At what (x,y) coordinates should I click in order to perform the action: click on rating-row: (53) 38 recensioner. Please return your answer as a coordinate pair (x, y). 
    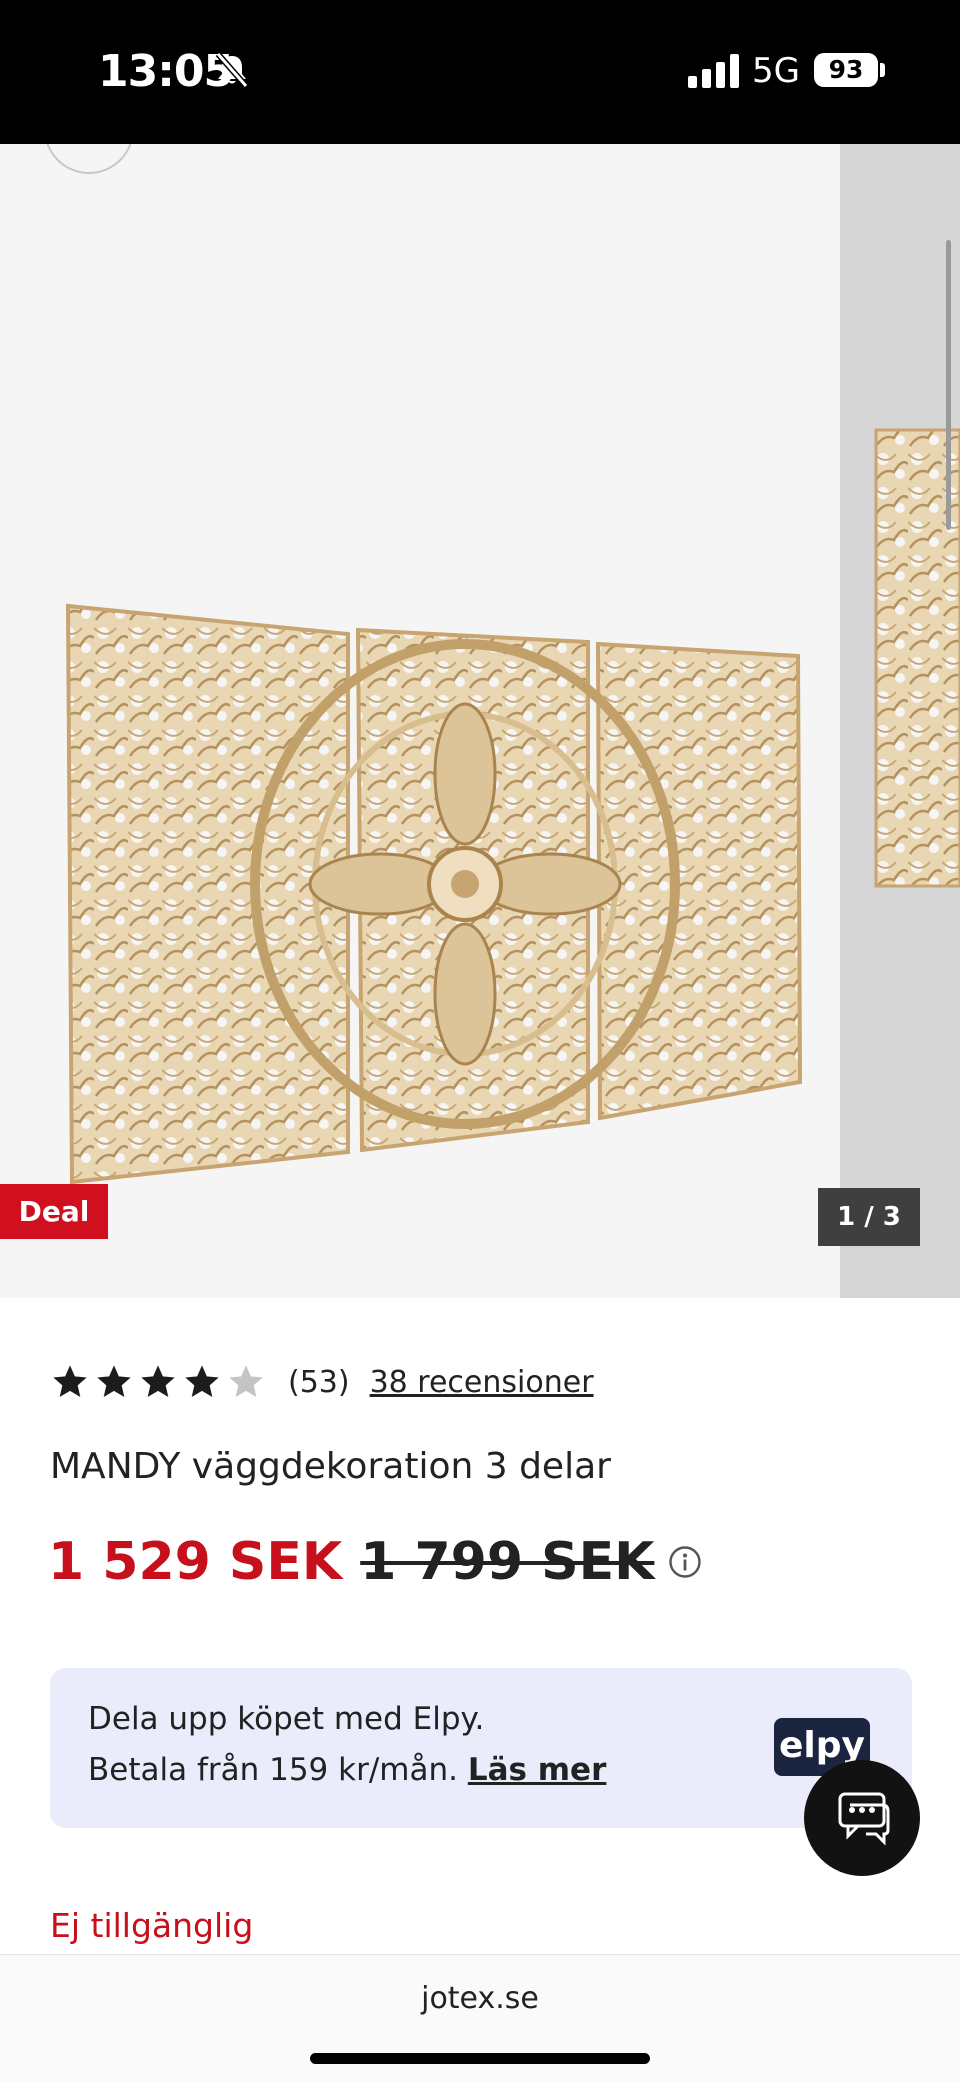
    Looking at the image, I should click on (322, 1382).